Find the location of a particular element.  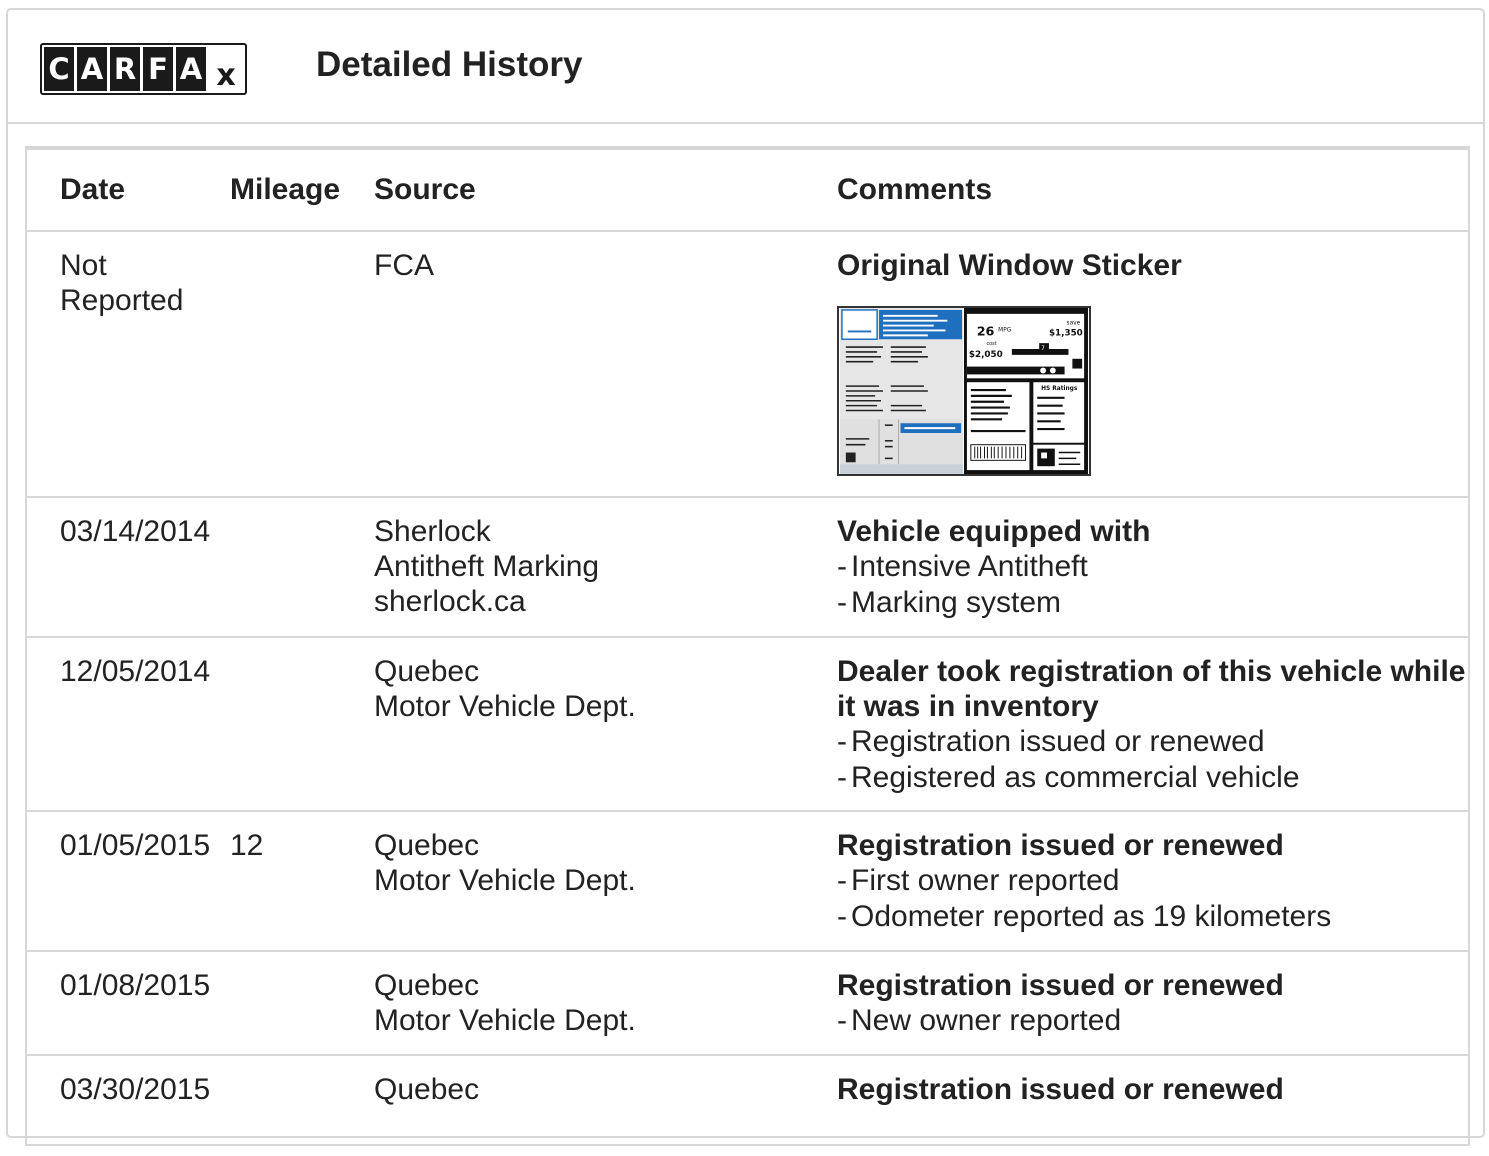

sticker-cost-label: cost is located at coordinates (991, 344).